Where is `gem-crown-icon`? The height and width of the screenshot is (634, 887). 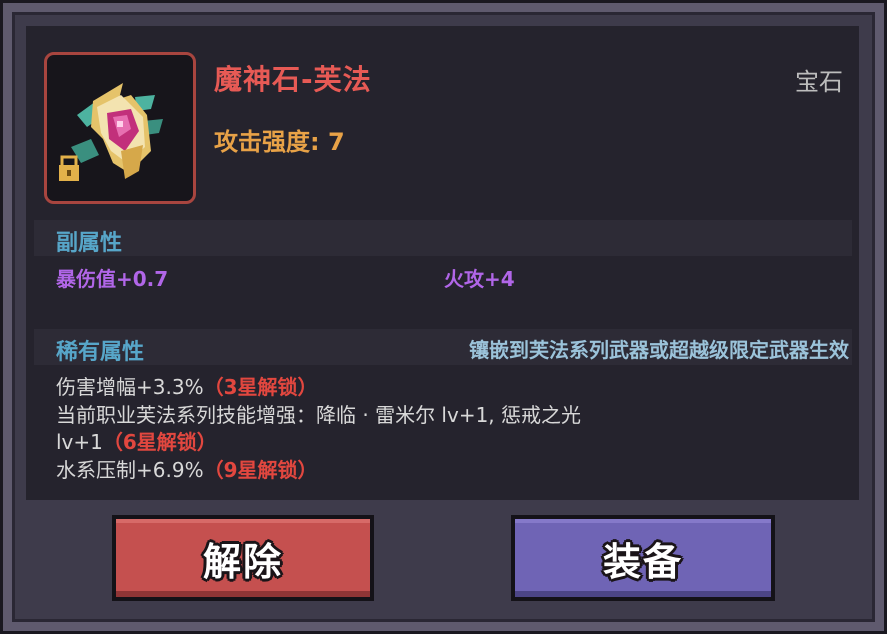
gem-crown-icon is located at coordinates (111, 132).